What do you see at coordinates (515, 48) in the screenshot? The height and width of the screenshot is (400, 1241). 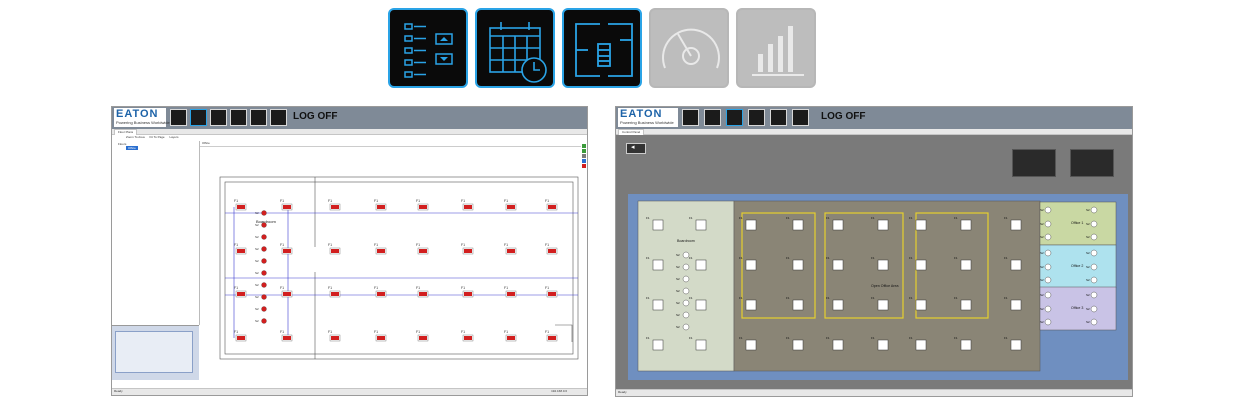 I see `calendar-schedule-icon` at bounding box center [515, 48].